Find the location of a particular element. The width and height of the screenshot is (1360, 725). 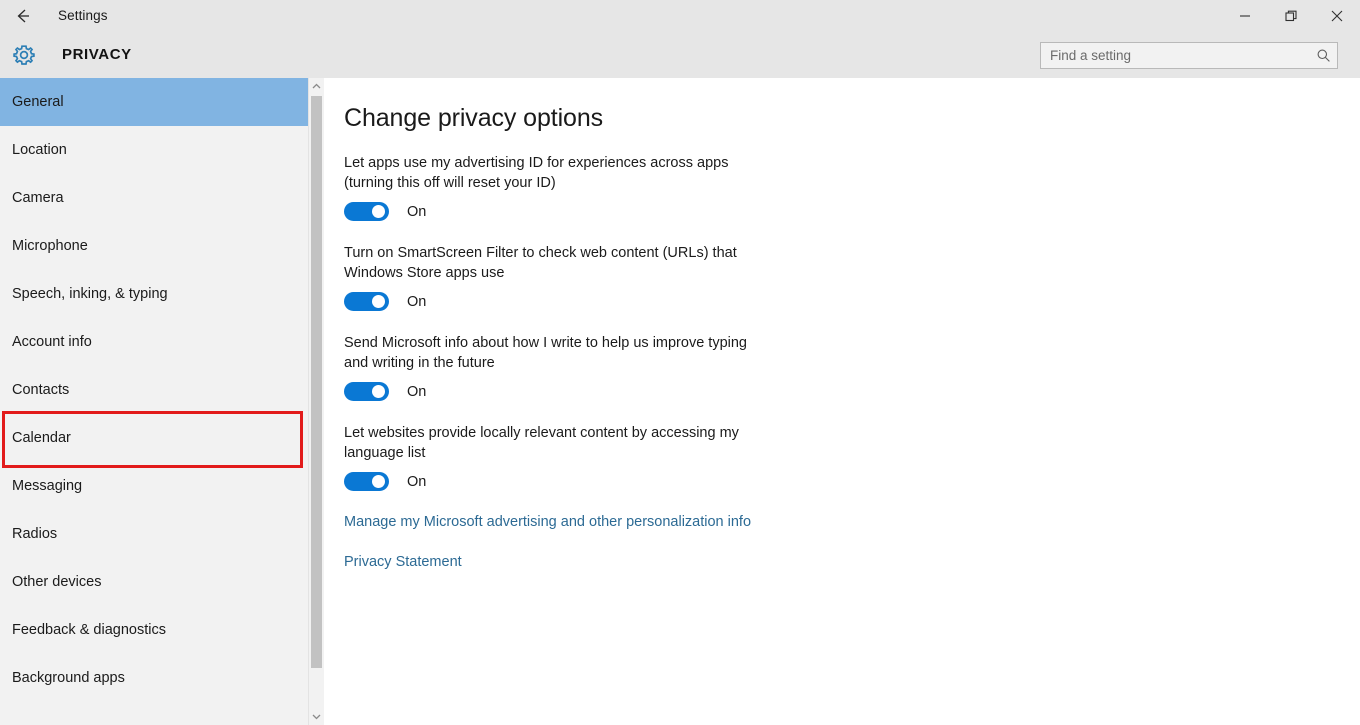

sidebar-item-calendar: Calendar is located at coordinates (154, 438).